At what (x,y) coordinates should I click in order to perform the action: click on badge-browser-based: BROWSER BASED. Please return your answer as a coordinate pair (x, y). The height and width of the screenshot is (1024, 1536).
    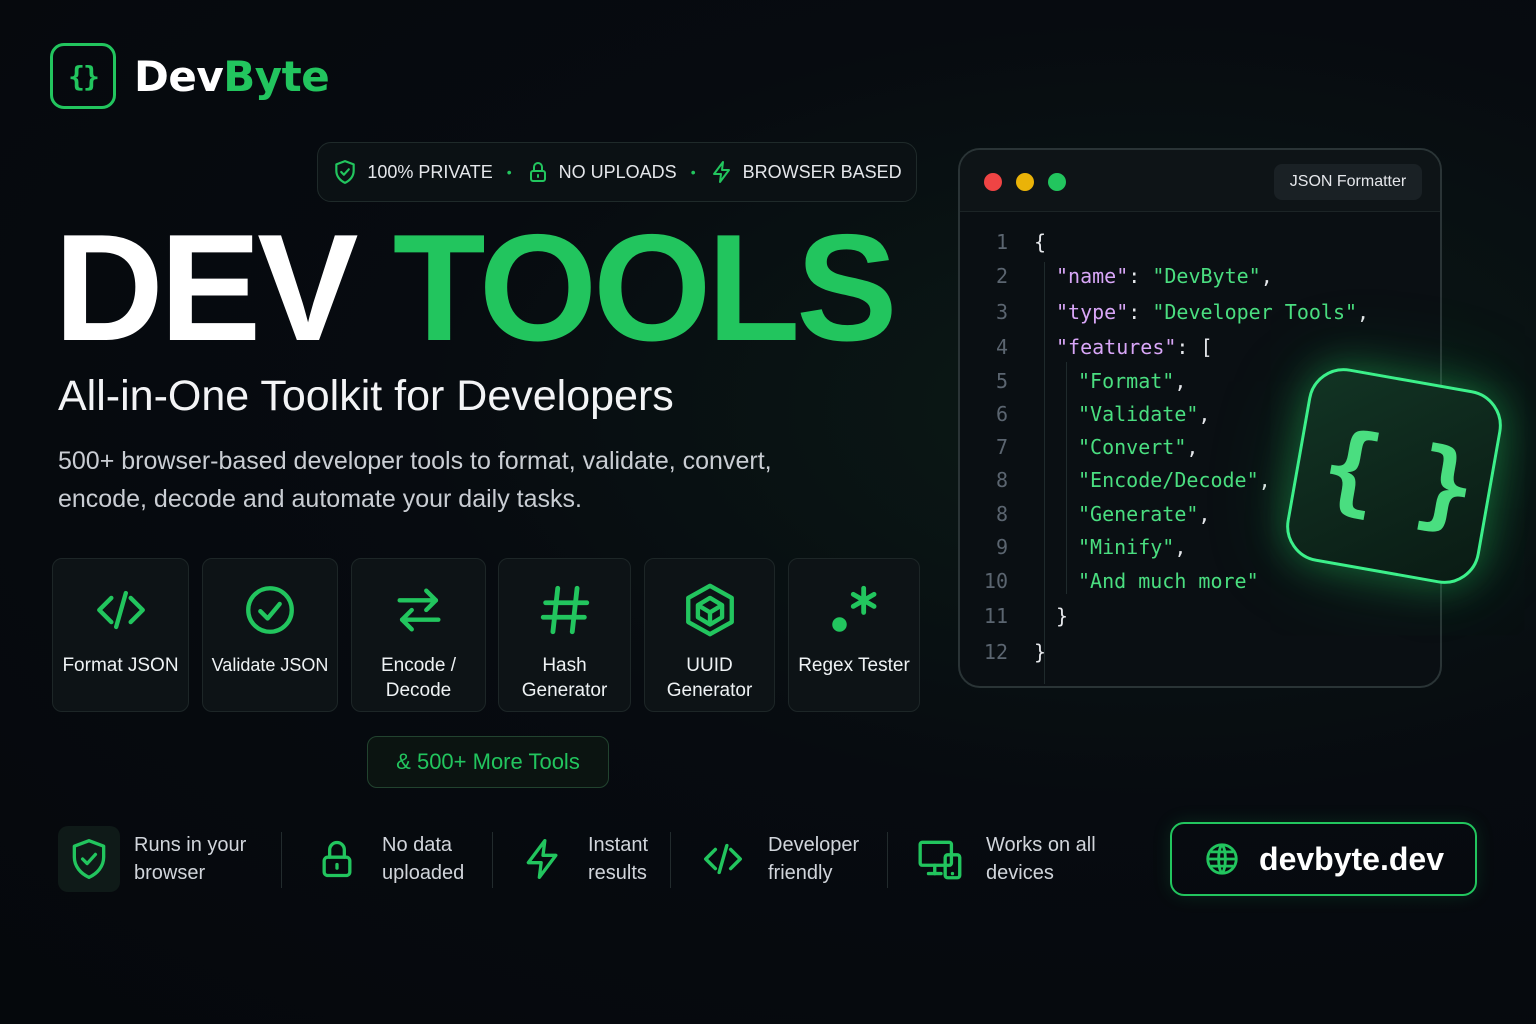
    Looking at the image, I should click on (806, 172).